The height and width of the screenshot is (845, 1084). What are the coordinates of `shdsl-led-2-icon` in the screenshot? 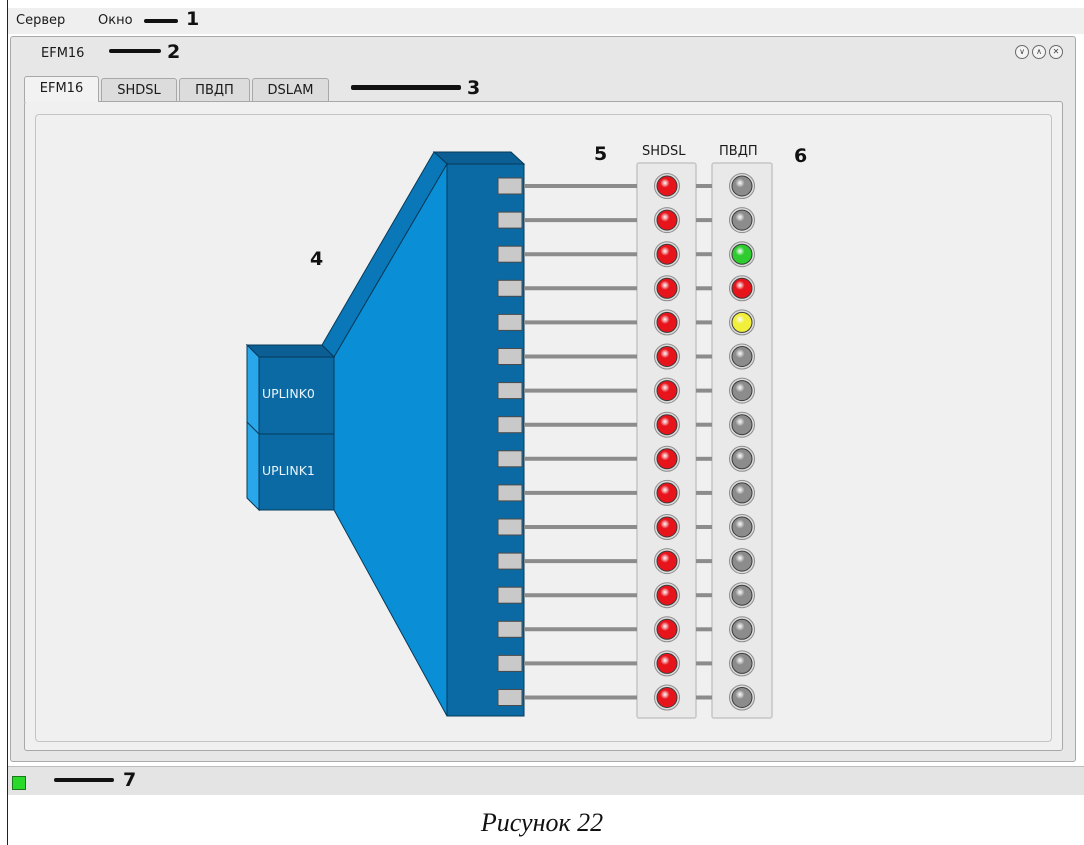 It's located at (667, 220).